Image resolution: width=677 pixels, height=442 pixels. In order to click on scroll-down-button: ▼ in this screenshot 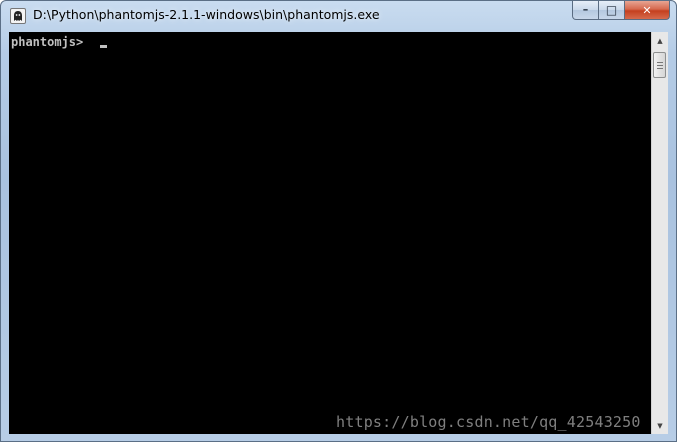, I will do `click(660, 425)`.